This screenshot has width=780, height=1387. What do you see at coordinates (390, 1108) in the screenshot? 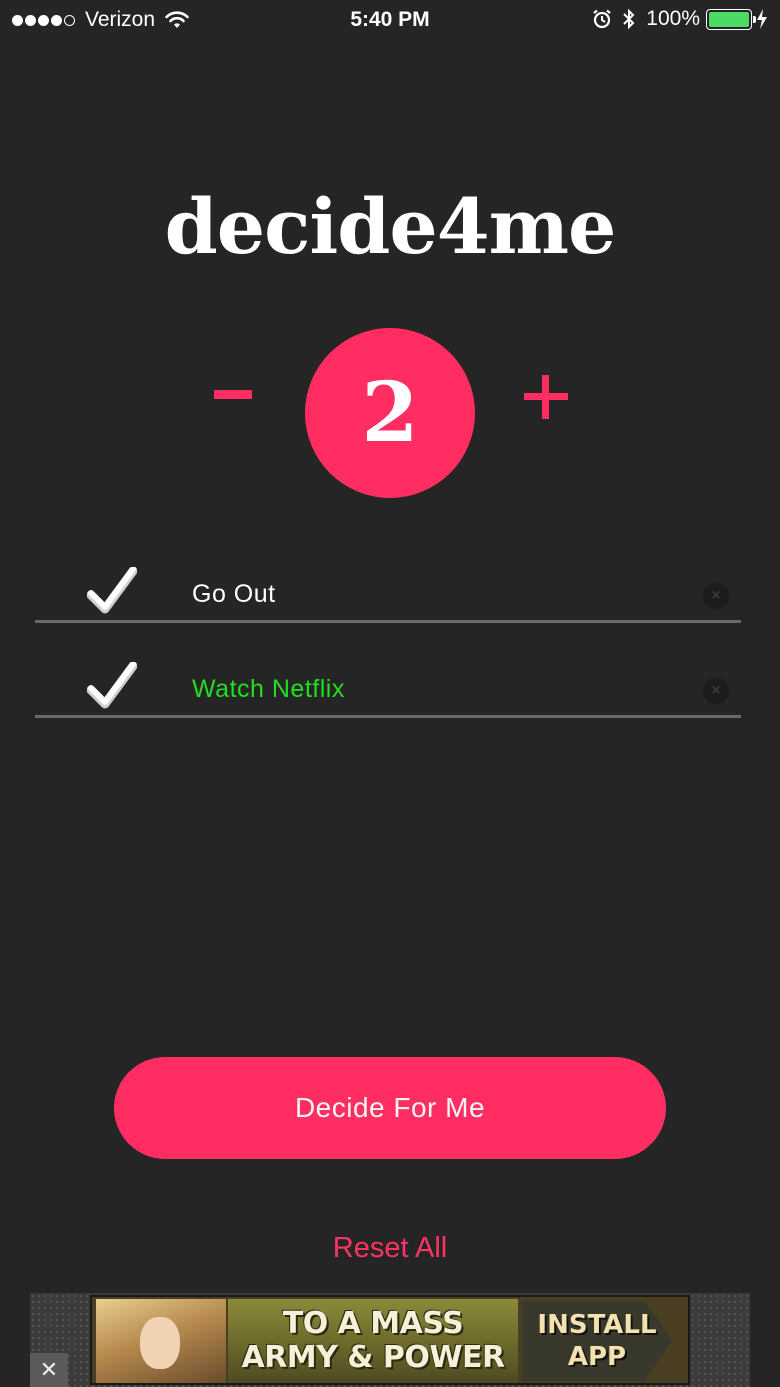
I see `decide-for-me-button: Decide For Me` at bounding box center [390, 1108].